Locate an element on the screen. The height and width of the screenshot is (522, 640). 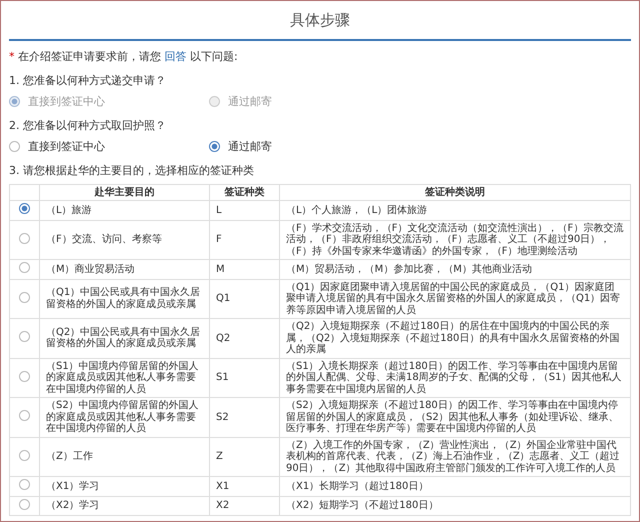
instruction-text: * 在介绍签证申请要求前，请您 回答 以下问题: is located at coordinates (124, 56).